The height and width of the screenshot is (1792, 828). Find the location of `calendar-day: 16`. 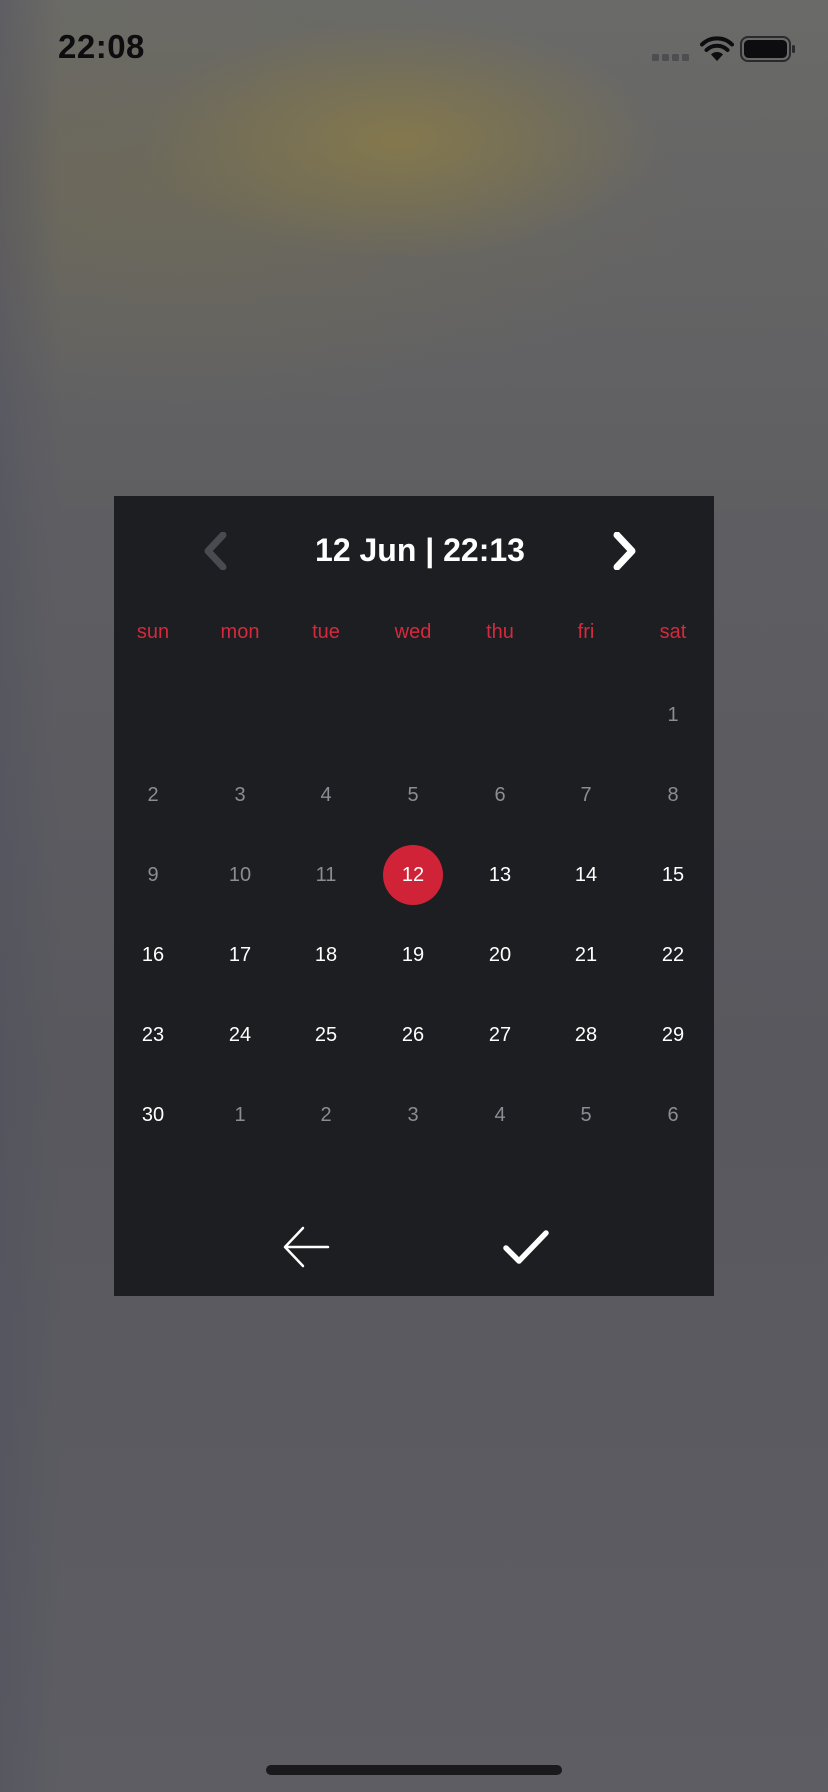

calendar-day: 16 is located at coordinates (153, 955).